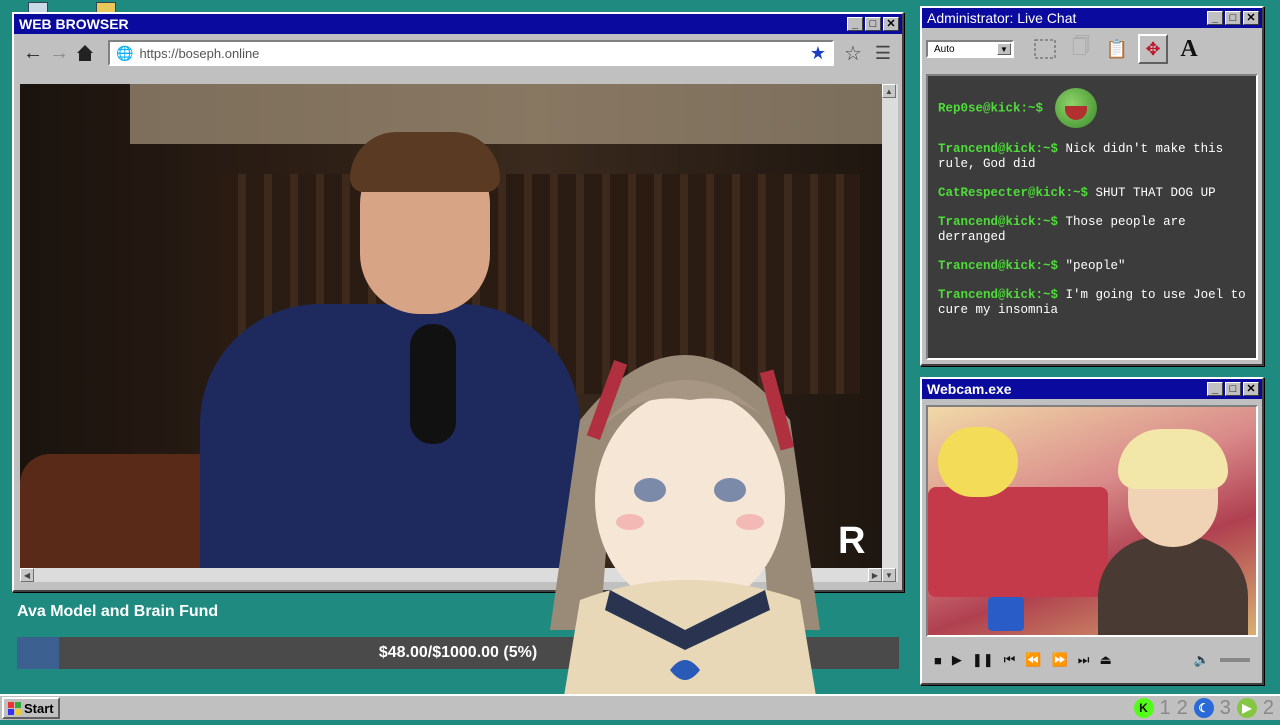  What do you see at coordinates (1143, 708) in the screenshot?
I see `kick-icon: K` at bounding box center [1143, 708].